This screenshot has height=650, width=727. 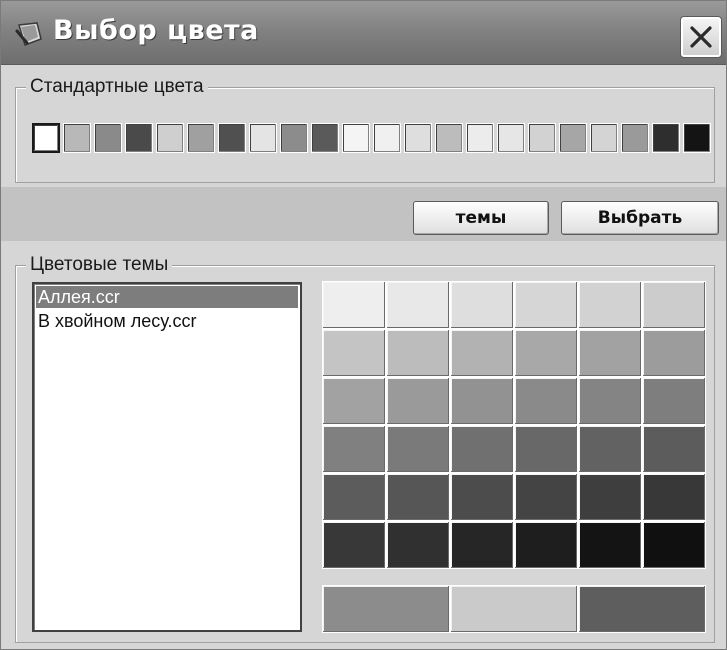 What do you see at coordinates (117, 87) in the screenshot?
I see `standard-colors-label: Стандартные цвета` at bounding box center [117, 87].